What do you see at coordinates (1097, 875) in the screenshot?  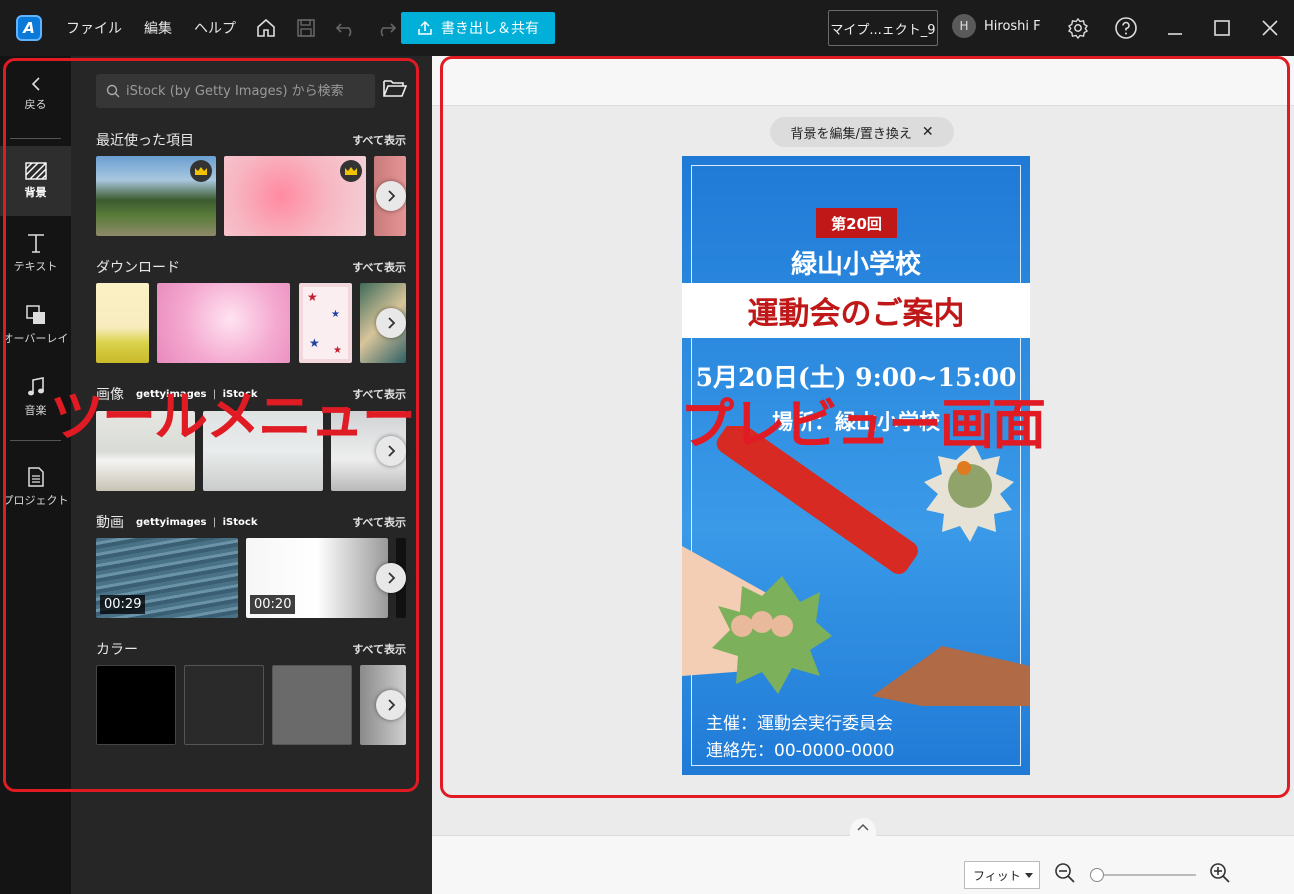 I see `zoom-slider-knob` at bounding box center [1097, 875].